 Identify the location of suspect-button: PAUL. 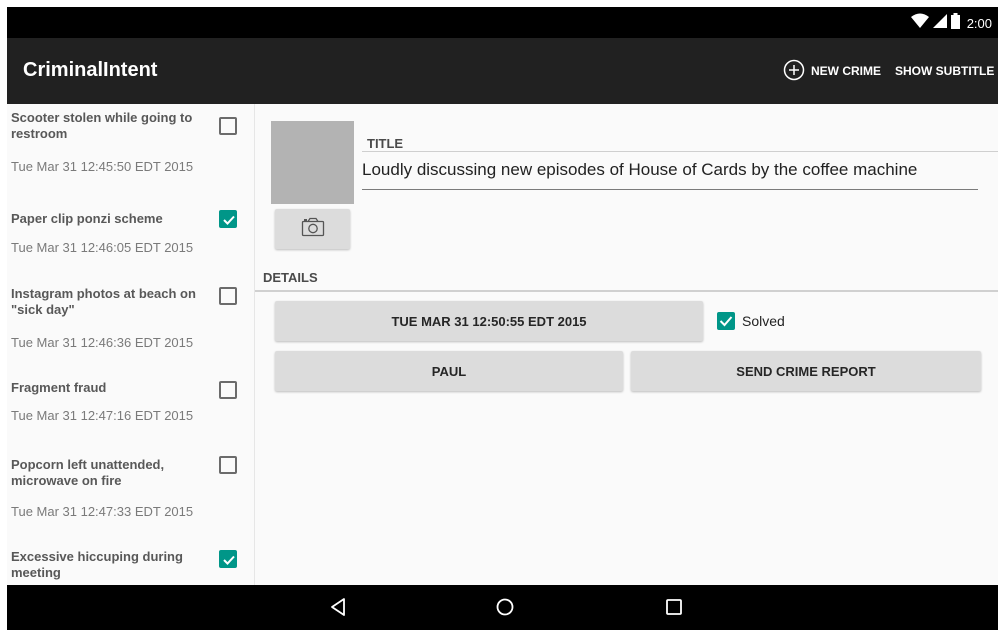
(449, 371).